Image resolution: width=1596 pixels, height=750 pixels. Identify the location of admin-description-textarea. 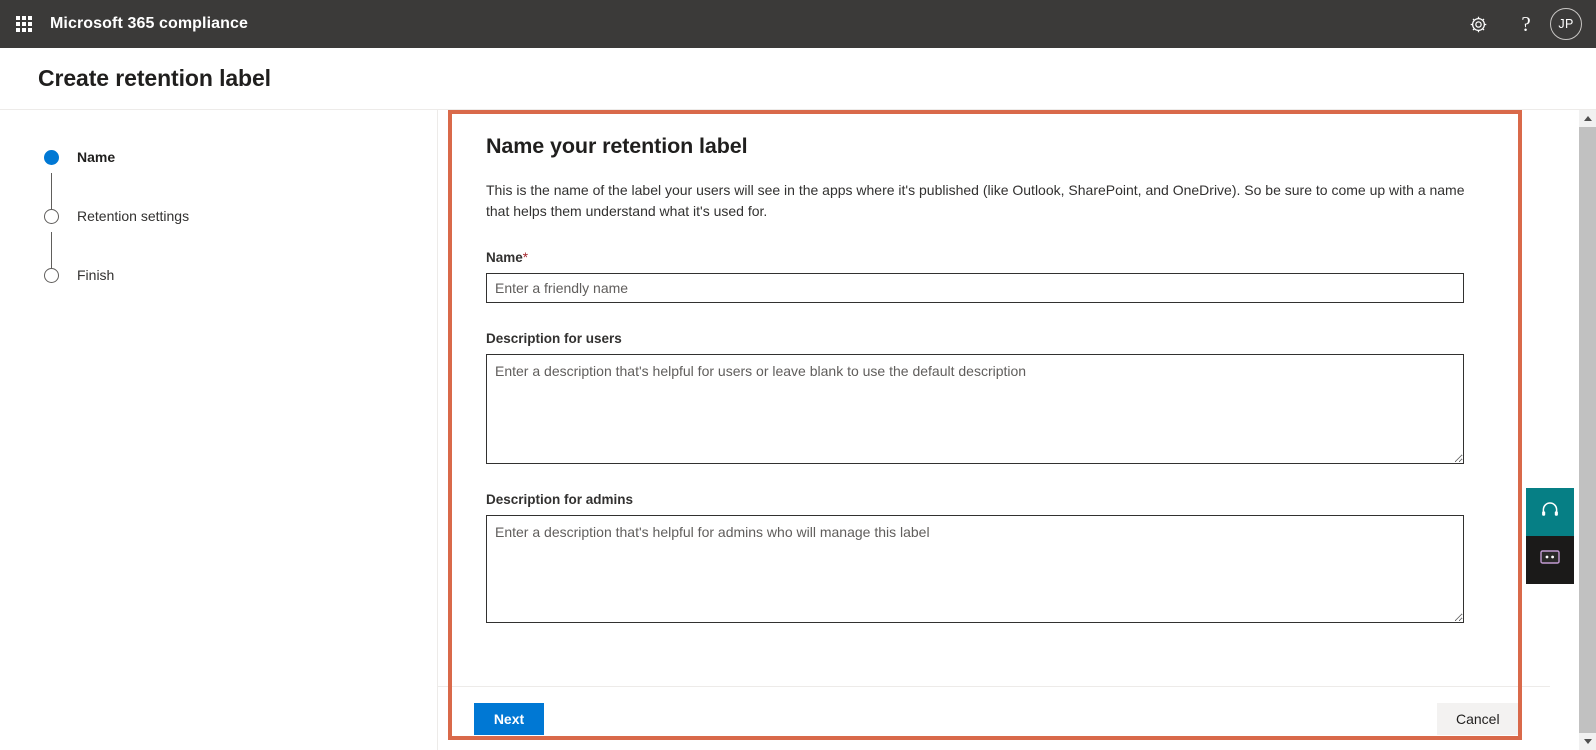
(975, 569).